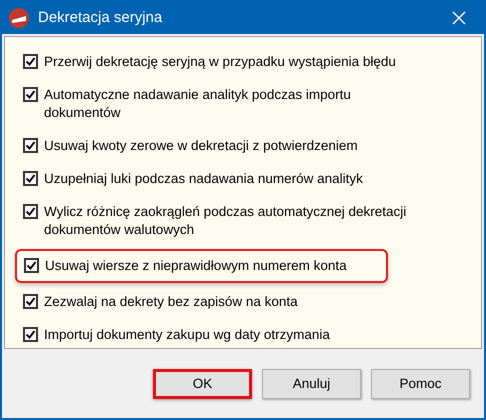 This screenshot has width=486, height=420. Describe the element at coordinates (201, 146) in the screenshot. I see `checkbox-label: Usuwaj kwoty zerowe w dekretacji z potwierdzeniem` at that location.